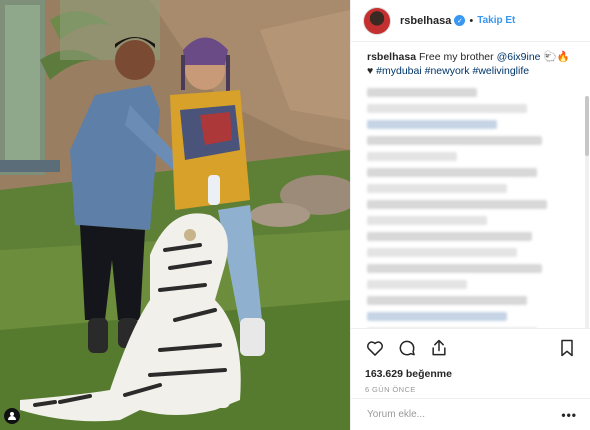 This screenshot has width=590, height=430. Describe the element at coordinates (567, 348) in the screenshot. I see `bookmark-icon` at that location.